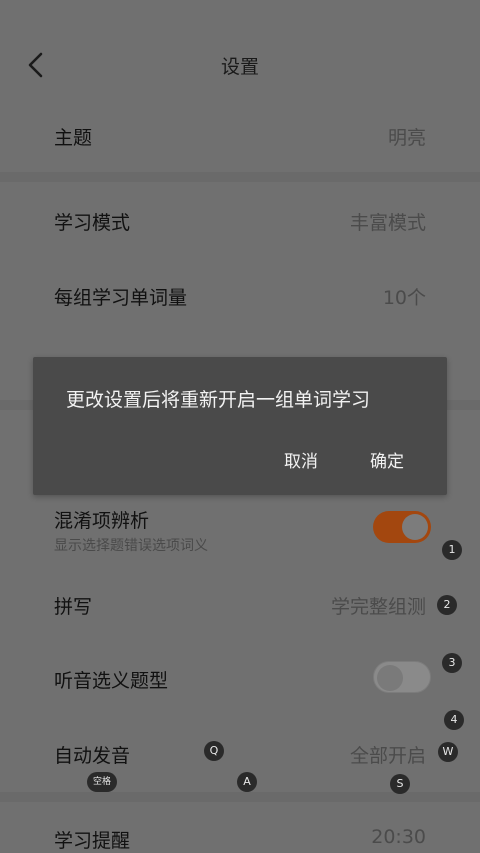  Describe the element at coordinates (240, 530) in the screenshot. I see `setting-confusion-analysis: 混淆项辨析 显示选择题错误选项词义` at that location.